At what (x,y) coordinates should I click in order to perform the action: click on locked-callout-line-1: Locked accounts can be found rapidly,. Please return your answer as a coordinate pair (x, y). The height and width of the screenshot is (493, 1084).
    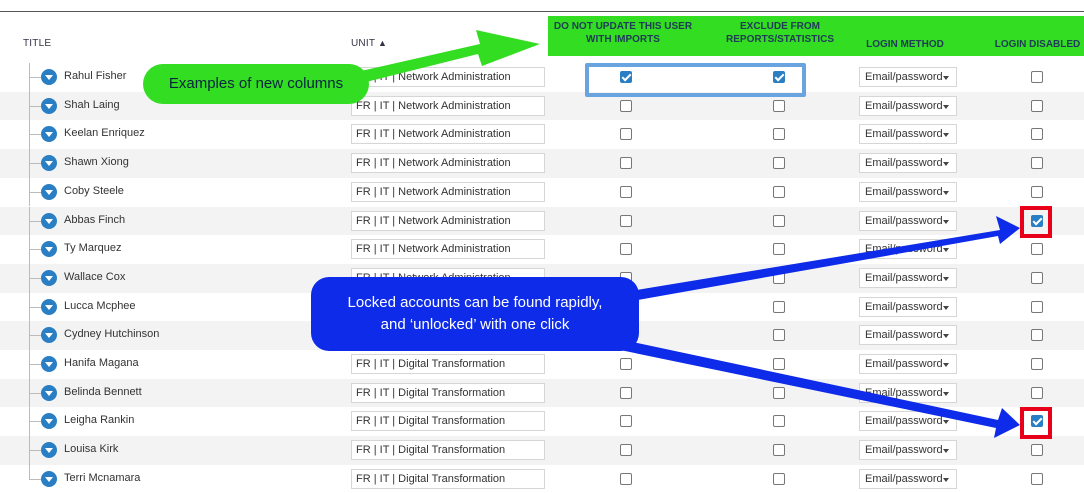
    Looking at the image, I should click on (475, 302).